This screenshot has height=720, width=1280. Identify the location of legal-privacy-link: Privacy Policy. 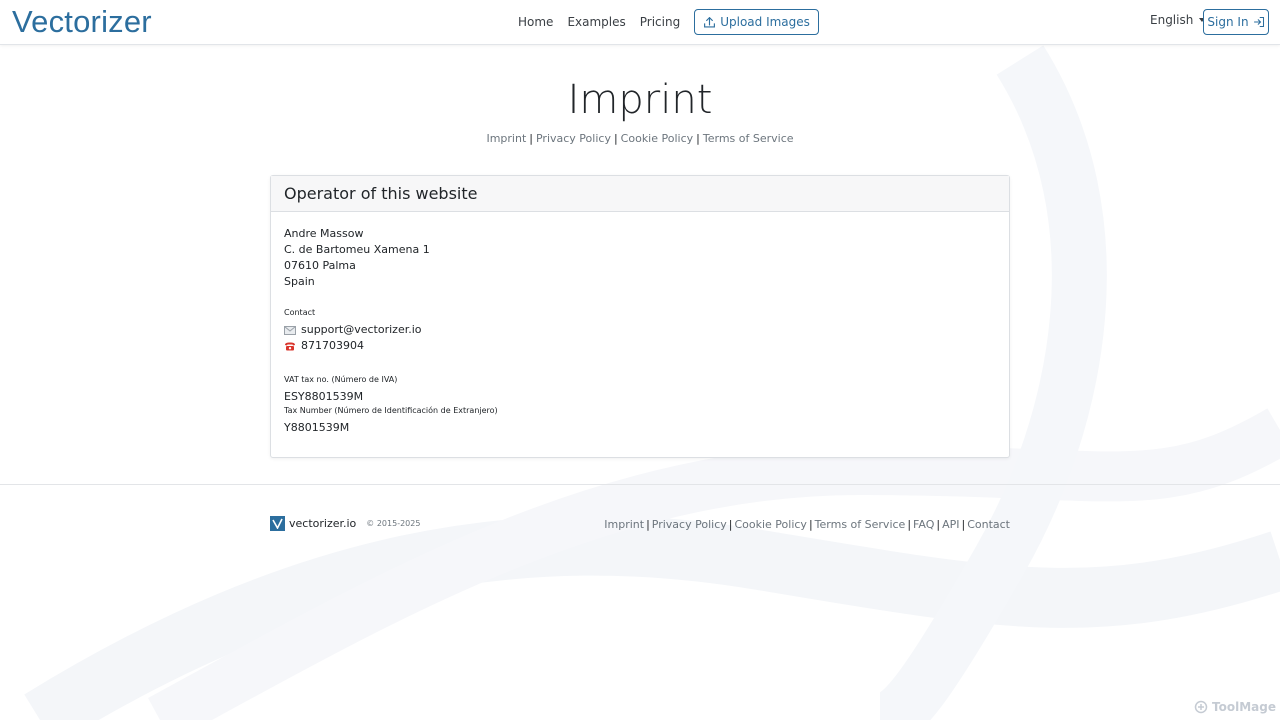
(573, 138).